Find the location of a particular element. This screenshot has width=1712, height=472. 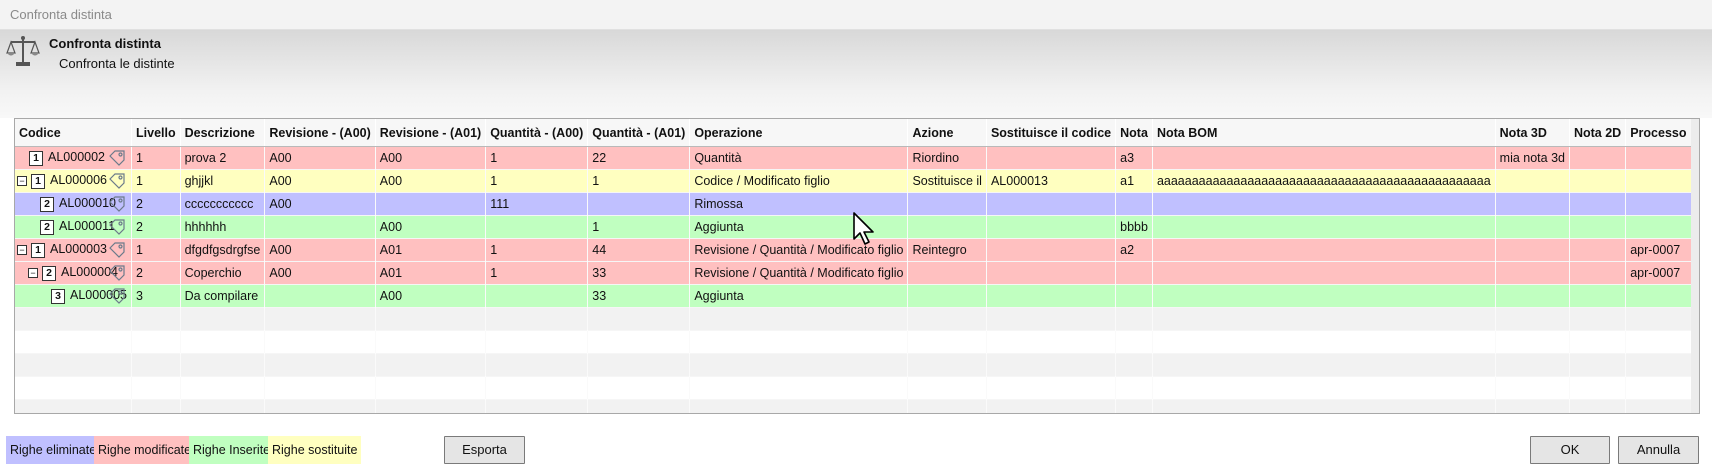

cell-nota: a1 is located at coordinates (1134, 181).